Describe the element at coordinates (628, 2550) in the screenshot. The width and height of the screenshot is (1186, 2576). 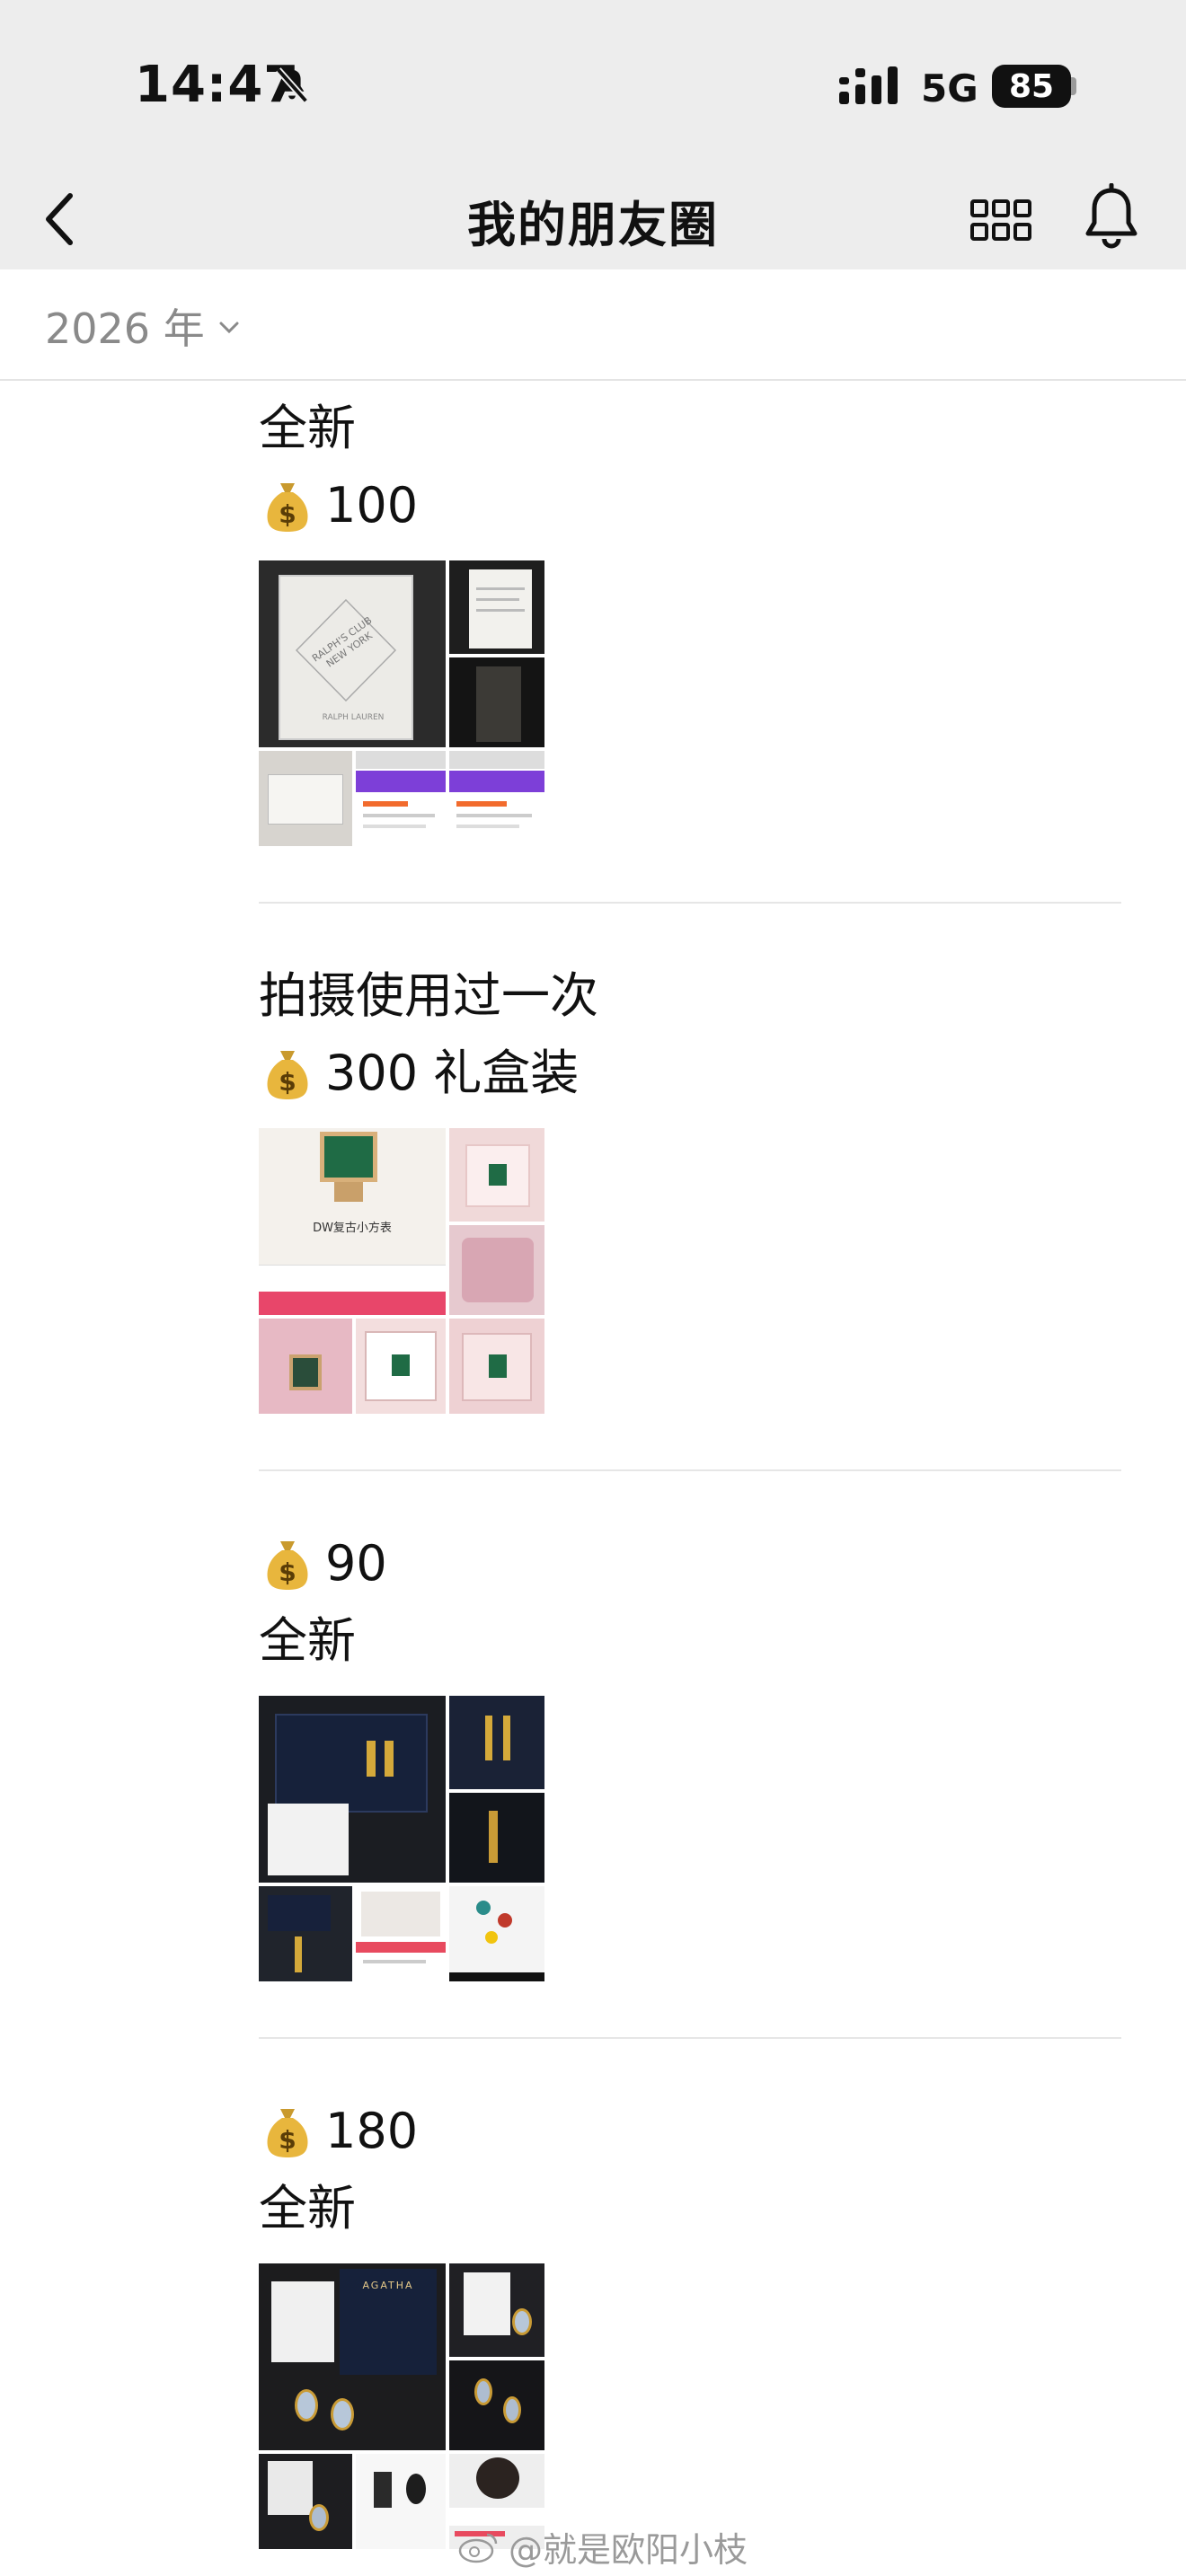
I see `watermark-text: @就是欧阳小枝` at that location.